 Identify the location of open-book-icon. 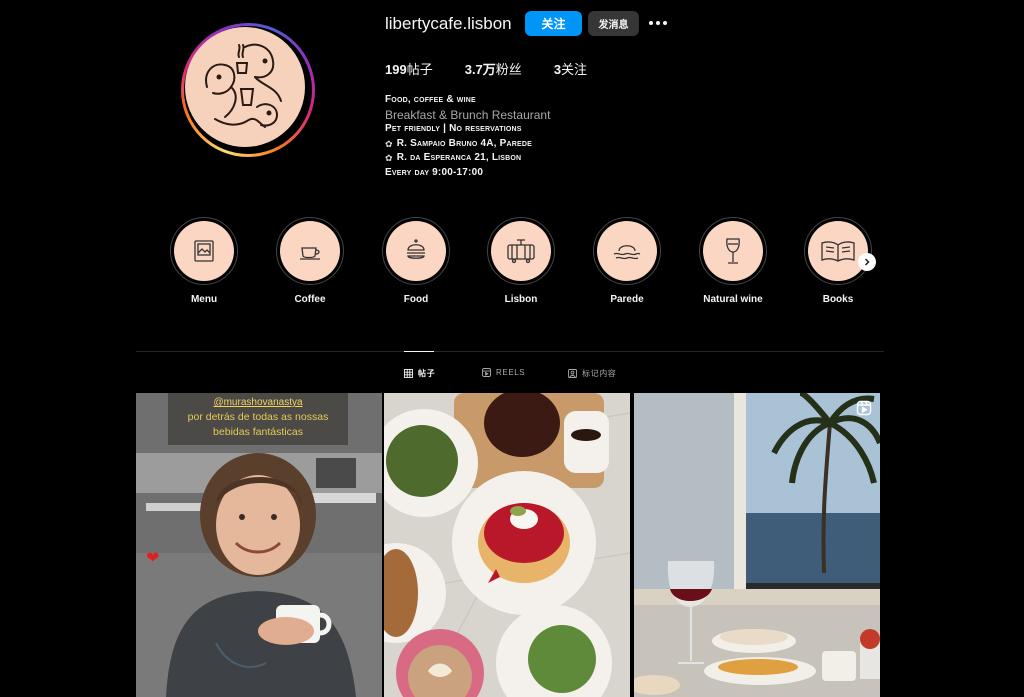
(838, 251).